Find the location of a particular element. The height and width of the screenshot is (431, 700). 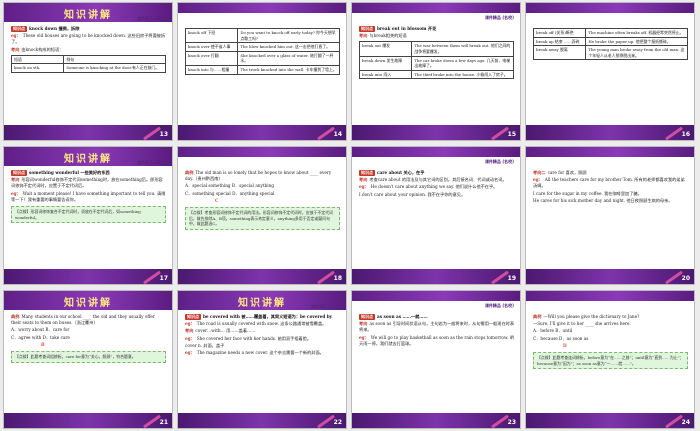

table-cell: knock over 打翻 is located at coordinates (211, 58).